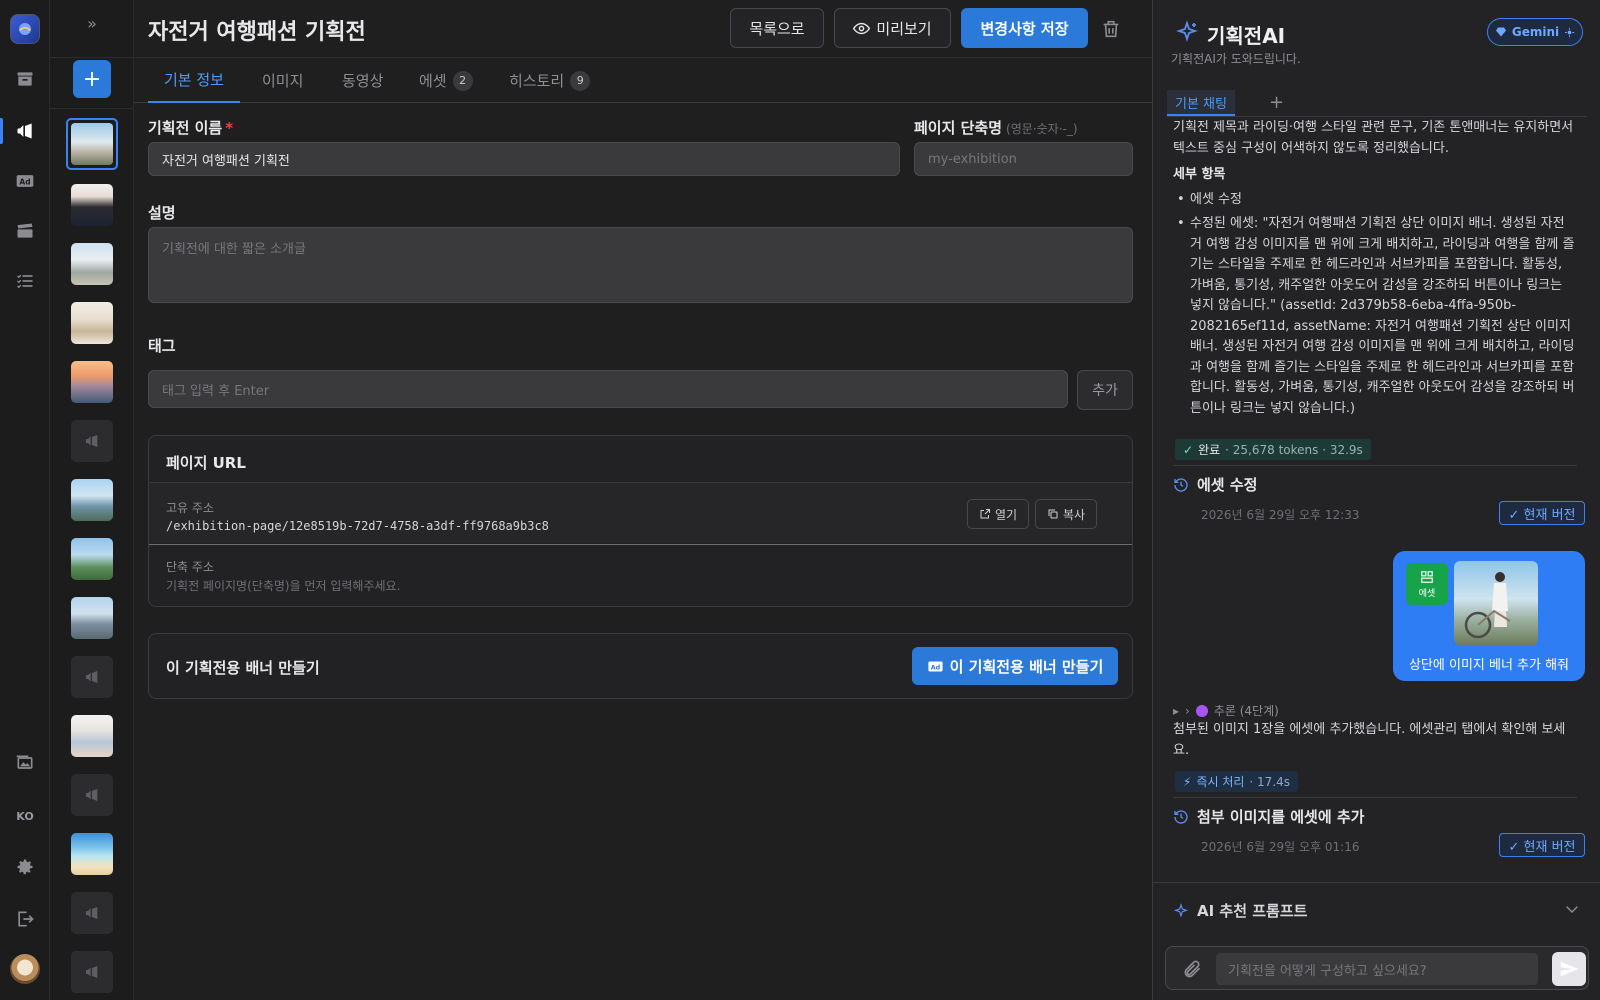 The image size is (1600, 1000). I want to click on gear-icon, so click(25, 867).